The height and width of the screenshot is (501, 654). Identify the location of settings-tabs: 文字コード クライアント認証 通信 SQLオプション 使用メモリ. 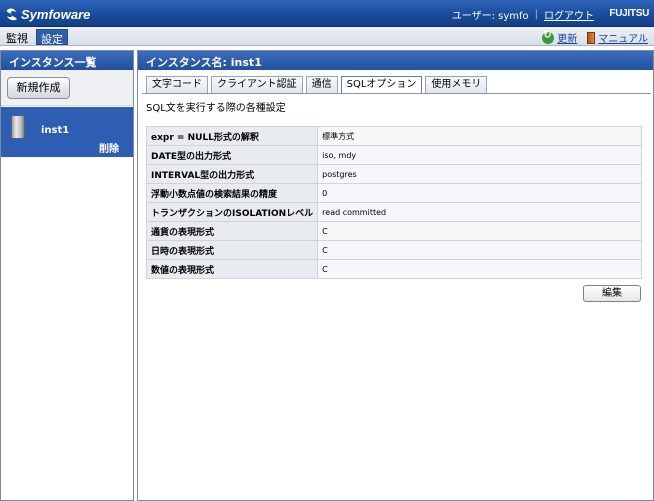
(317, 85).